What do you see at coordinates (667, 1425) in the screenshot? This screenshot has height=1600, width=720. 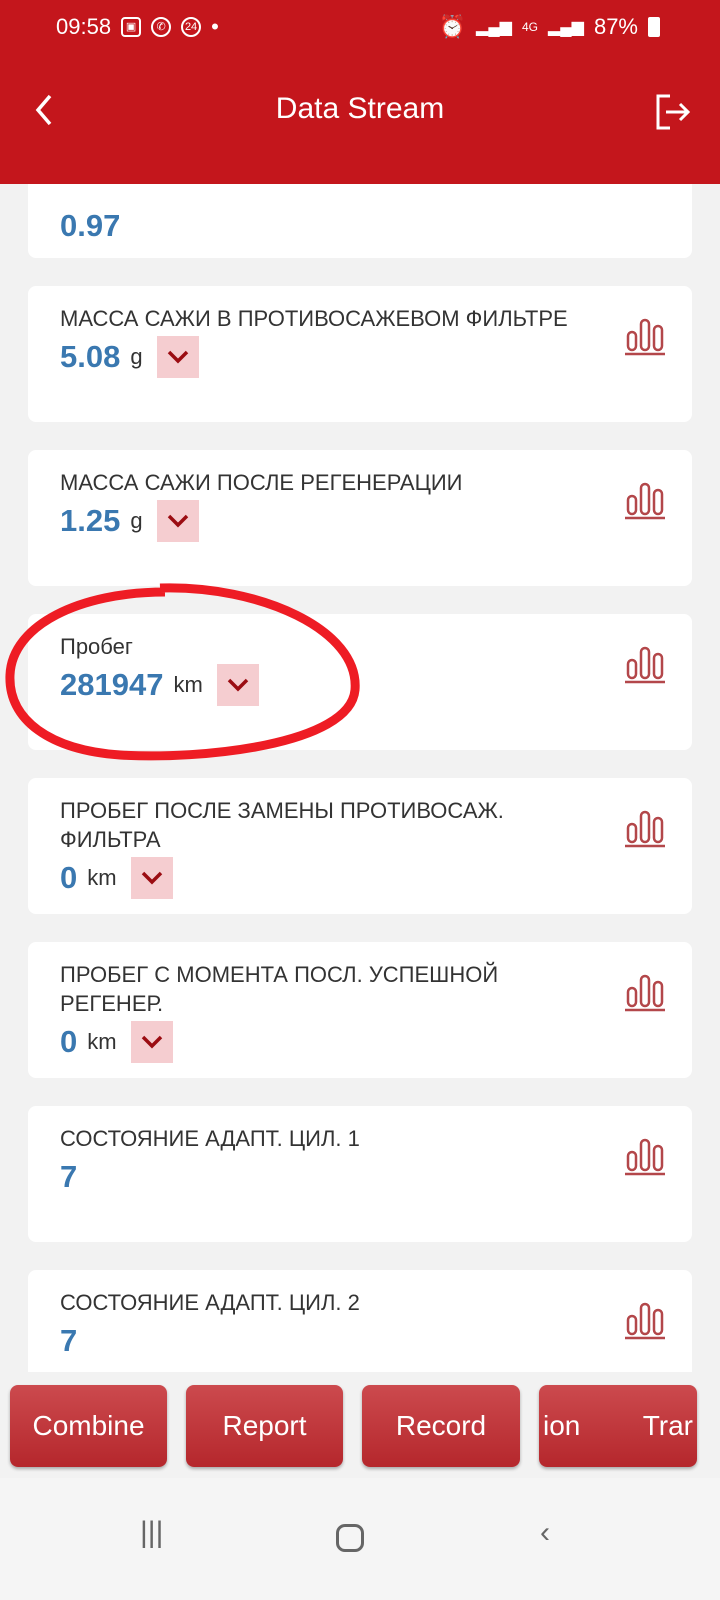 I see `button-text-right: Trar` at bounding box center [667, 1425].